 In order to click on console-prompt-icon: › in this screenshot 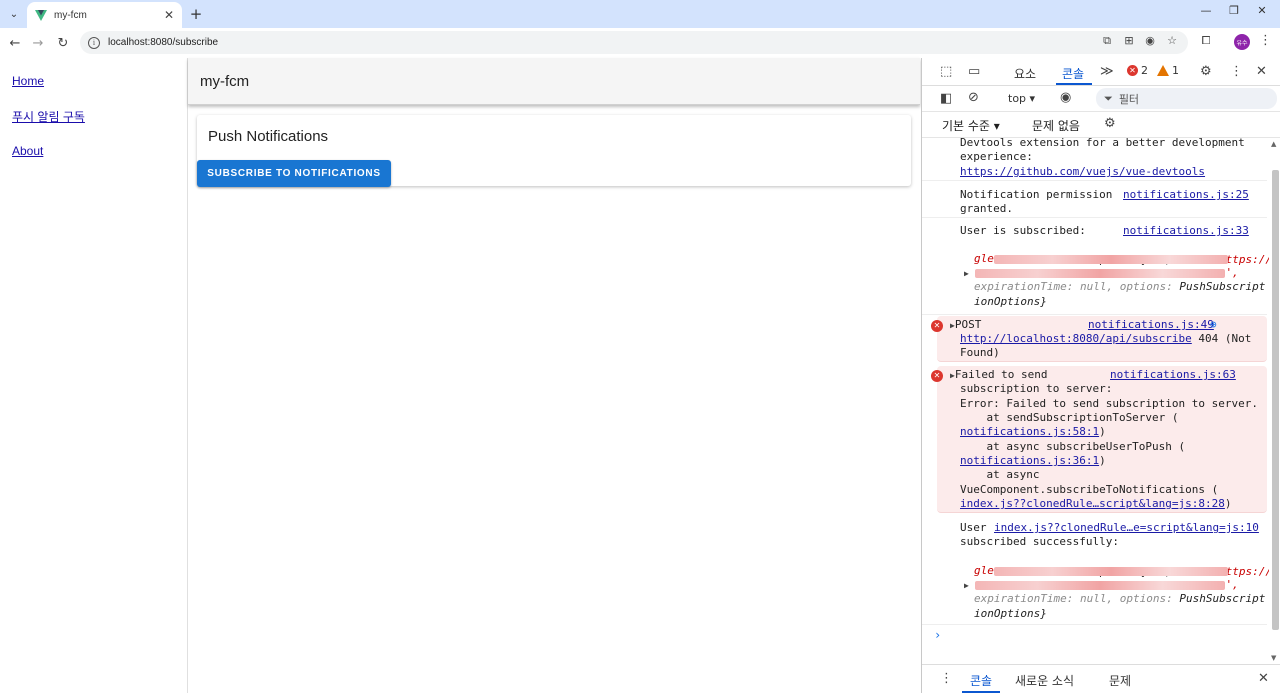, I will do `click(937, 635)`.